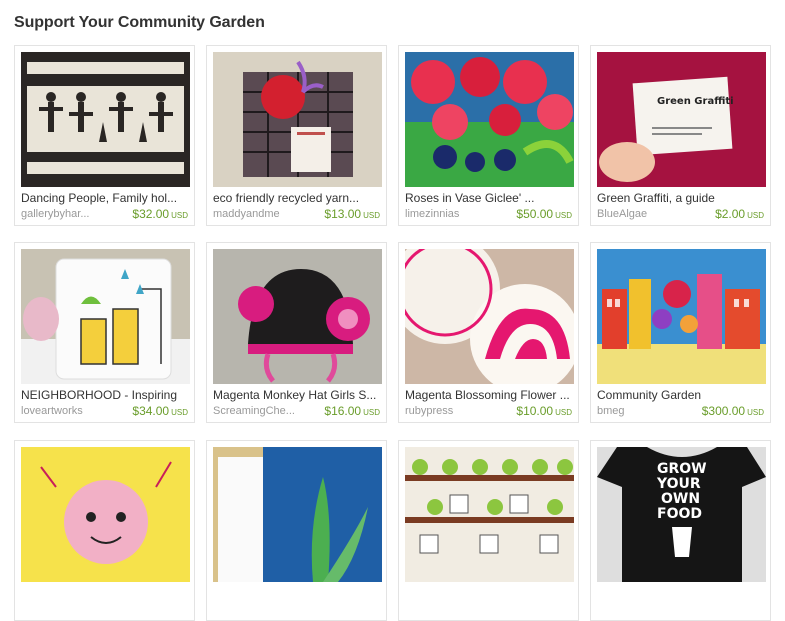 The image size is (785, 621). Describe the element at coordinates (105, 395) in the screenshot. I see `listing-title: NEIGHBORHOOD - Inspiring` at that location.